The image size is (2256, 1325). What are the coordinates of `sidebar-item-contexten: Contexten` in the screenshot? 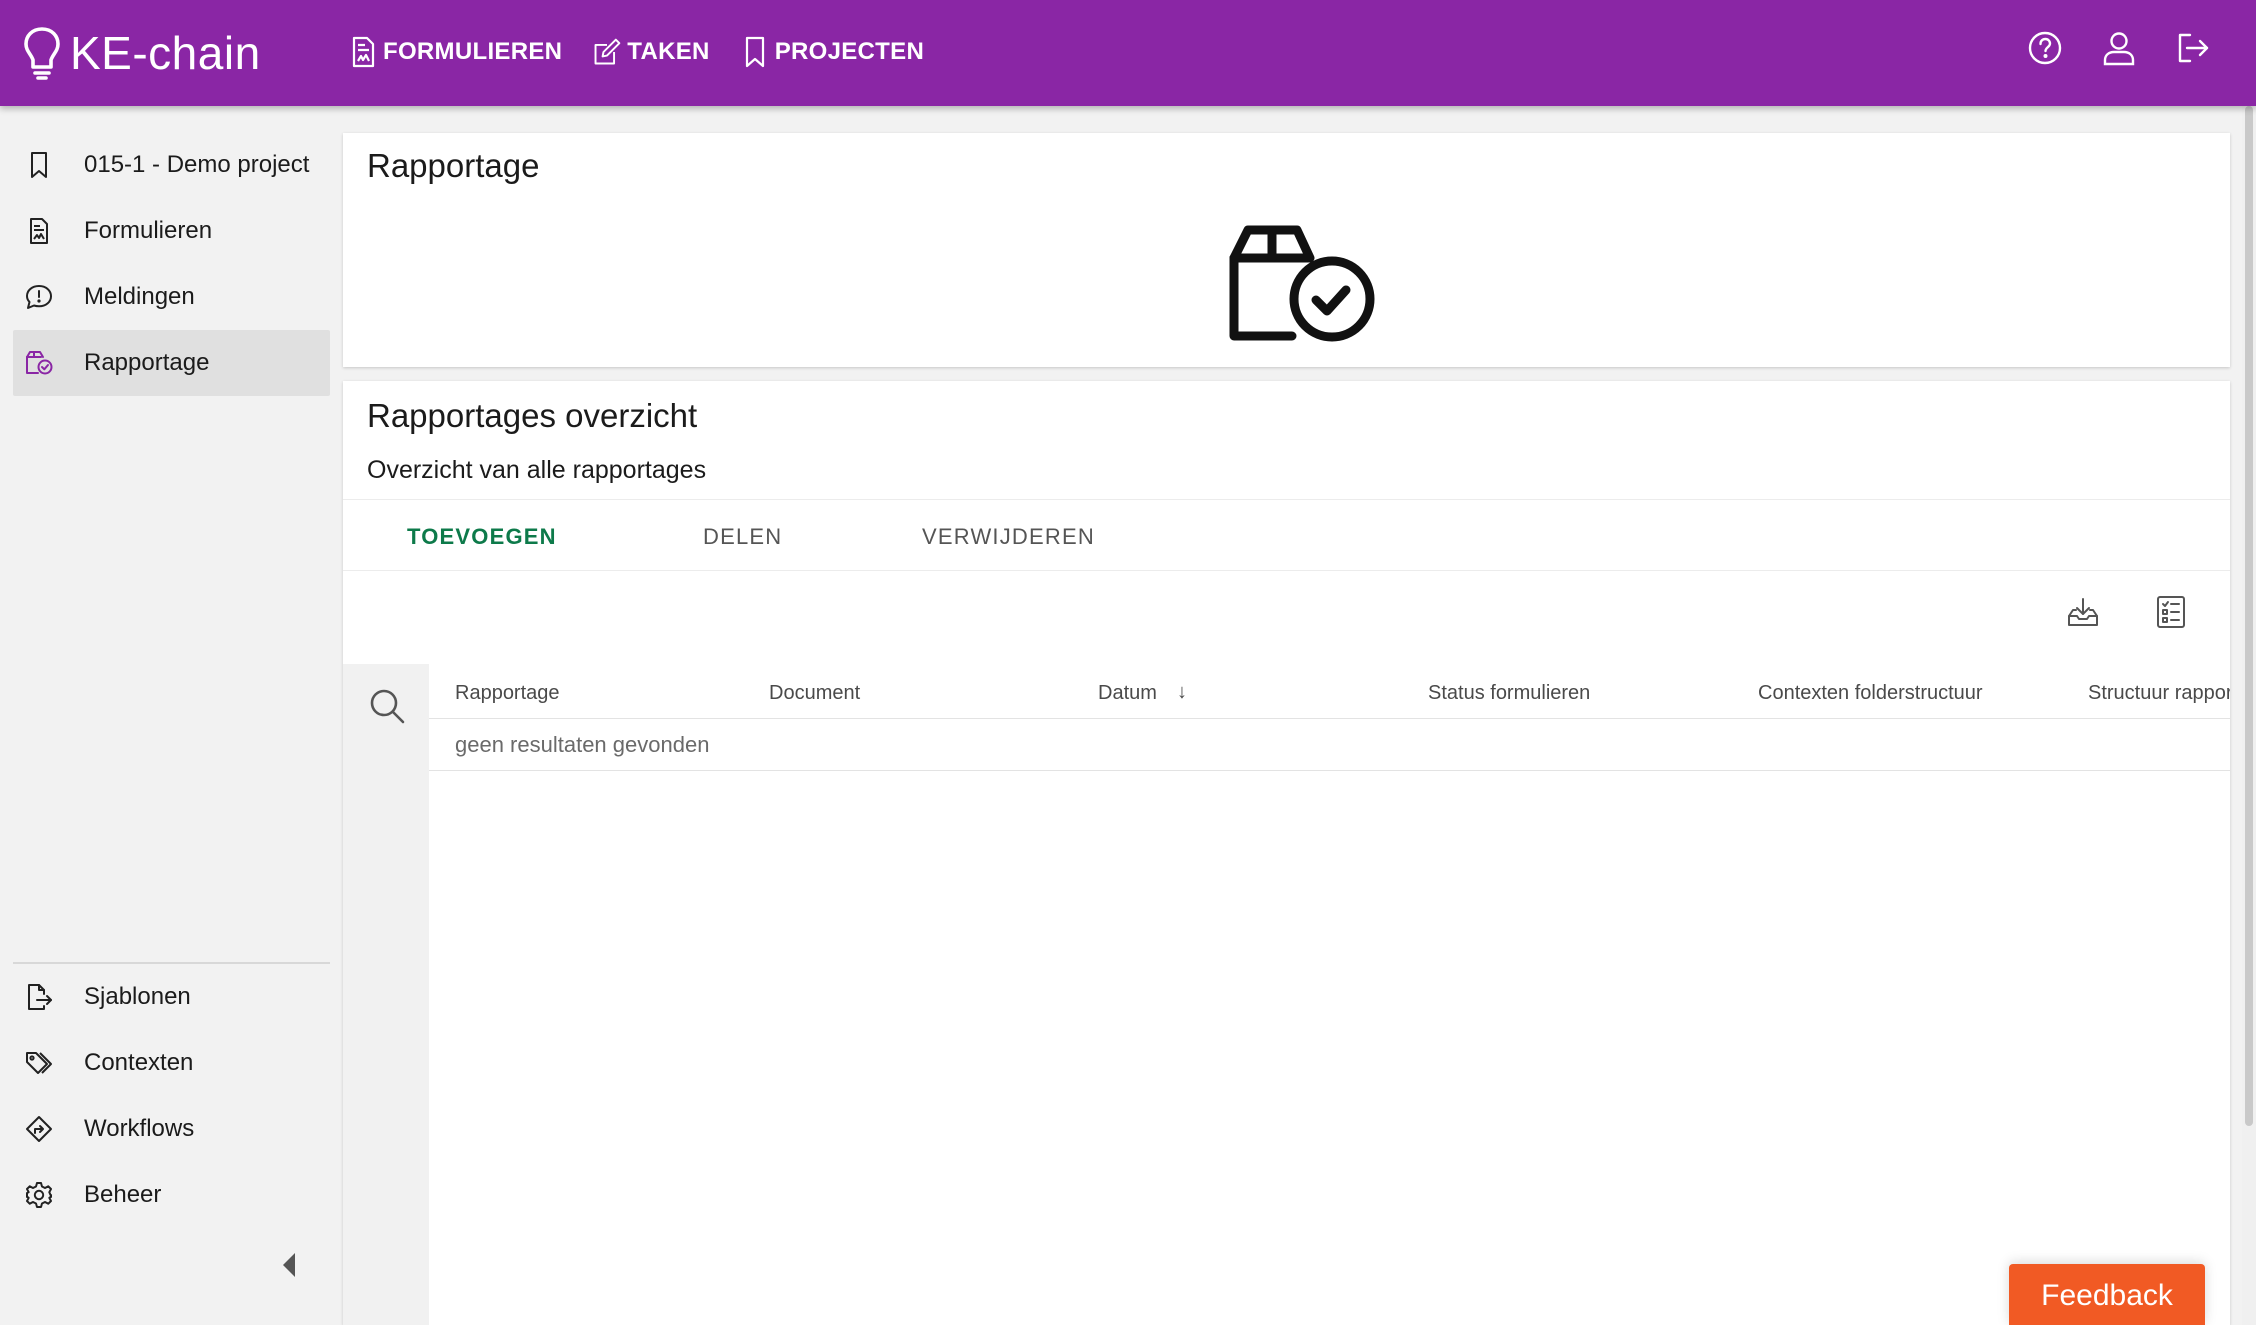 It's located at (171, 1063).